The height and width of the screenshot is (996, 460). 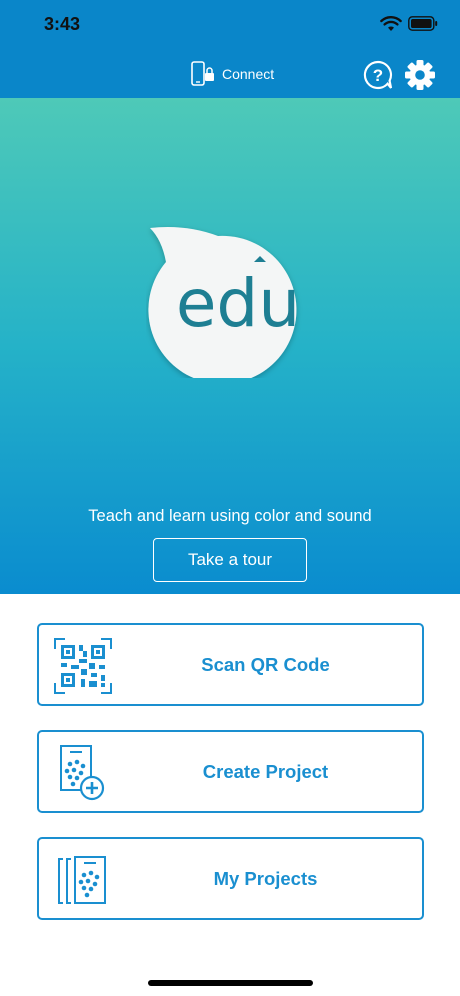 What do you see at coordinates (202, 73) in the screenshot?
I see `phone-lock-icon` at bounding box center [202, 73].